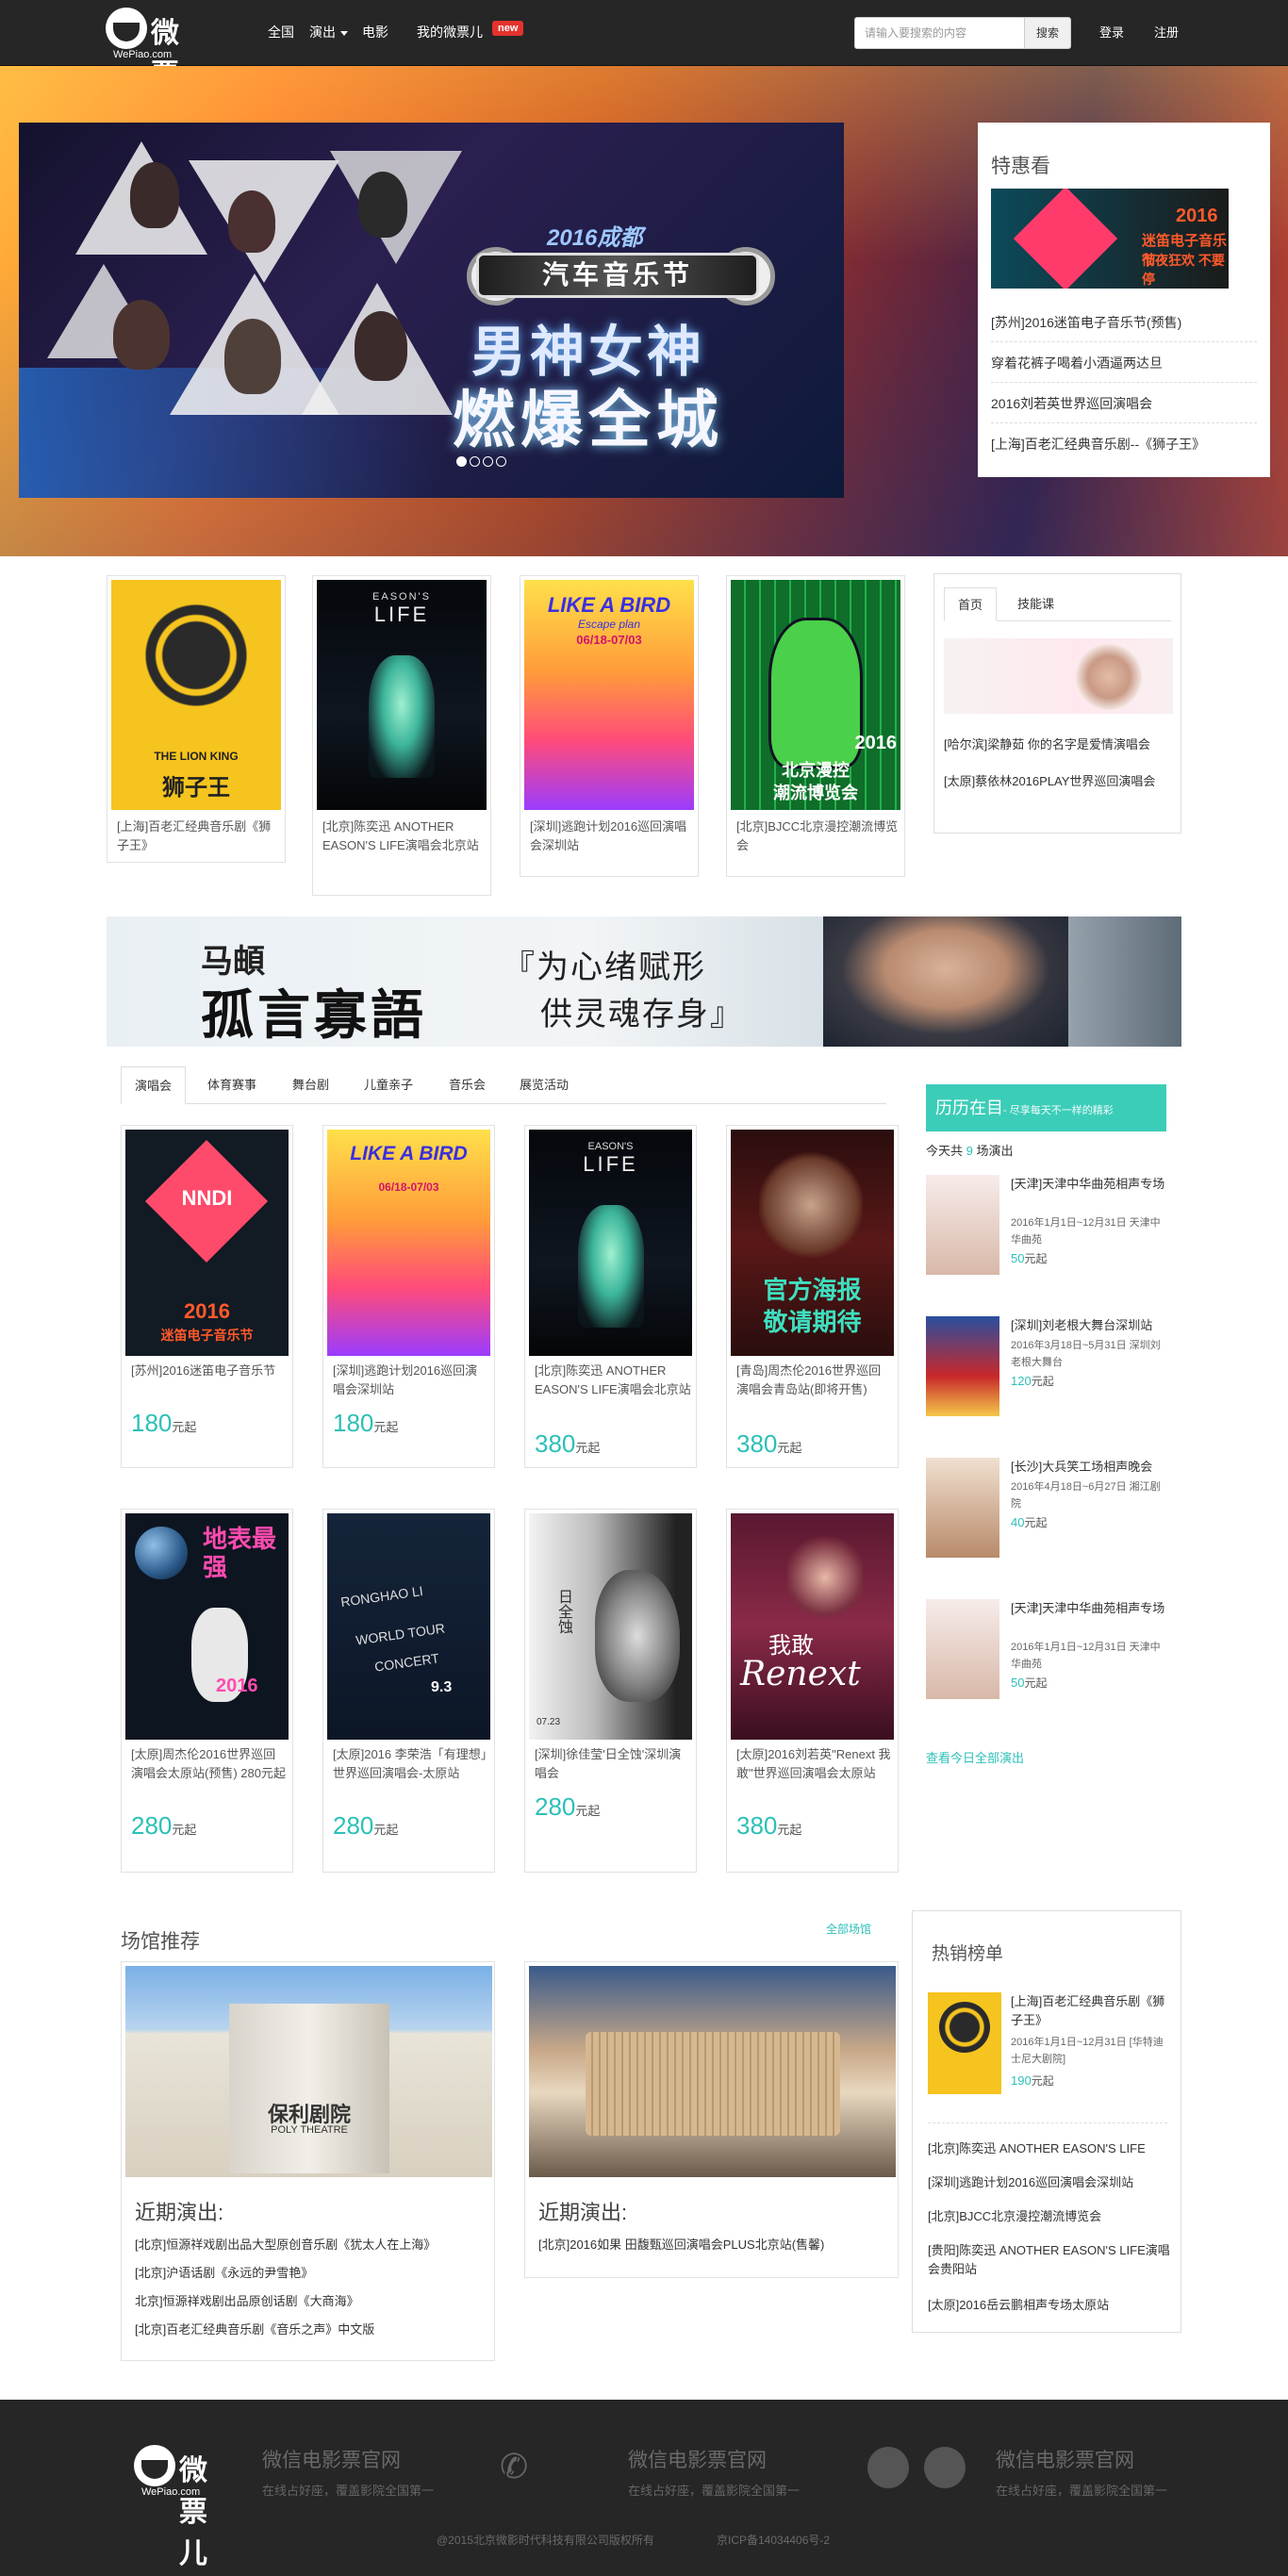  Describe the element at coordinates (888, 2467) in the screenshot. I see `wechat-icon` at that location.